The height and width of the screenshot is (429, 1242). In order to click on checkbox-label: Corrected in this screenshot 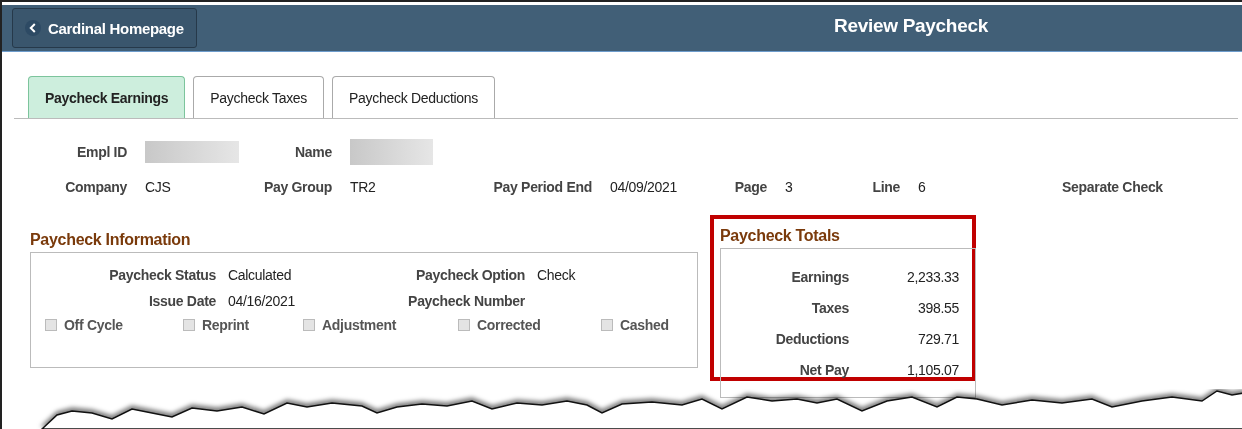, I will do `click(509, 325)`.